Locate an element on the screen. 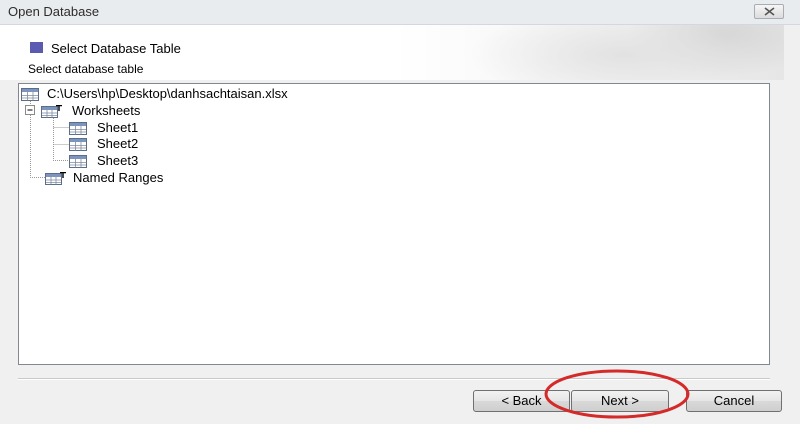 The image size is (800, 424). sheet1-label: Sheet1 is located at coordinates (118, 127).